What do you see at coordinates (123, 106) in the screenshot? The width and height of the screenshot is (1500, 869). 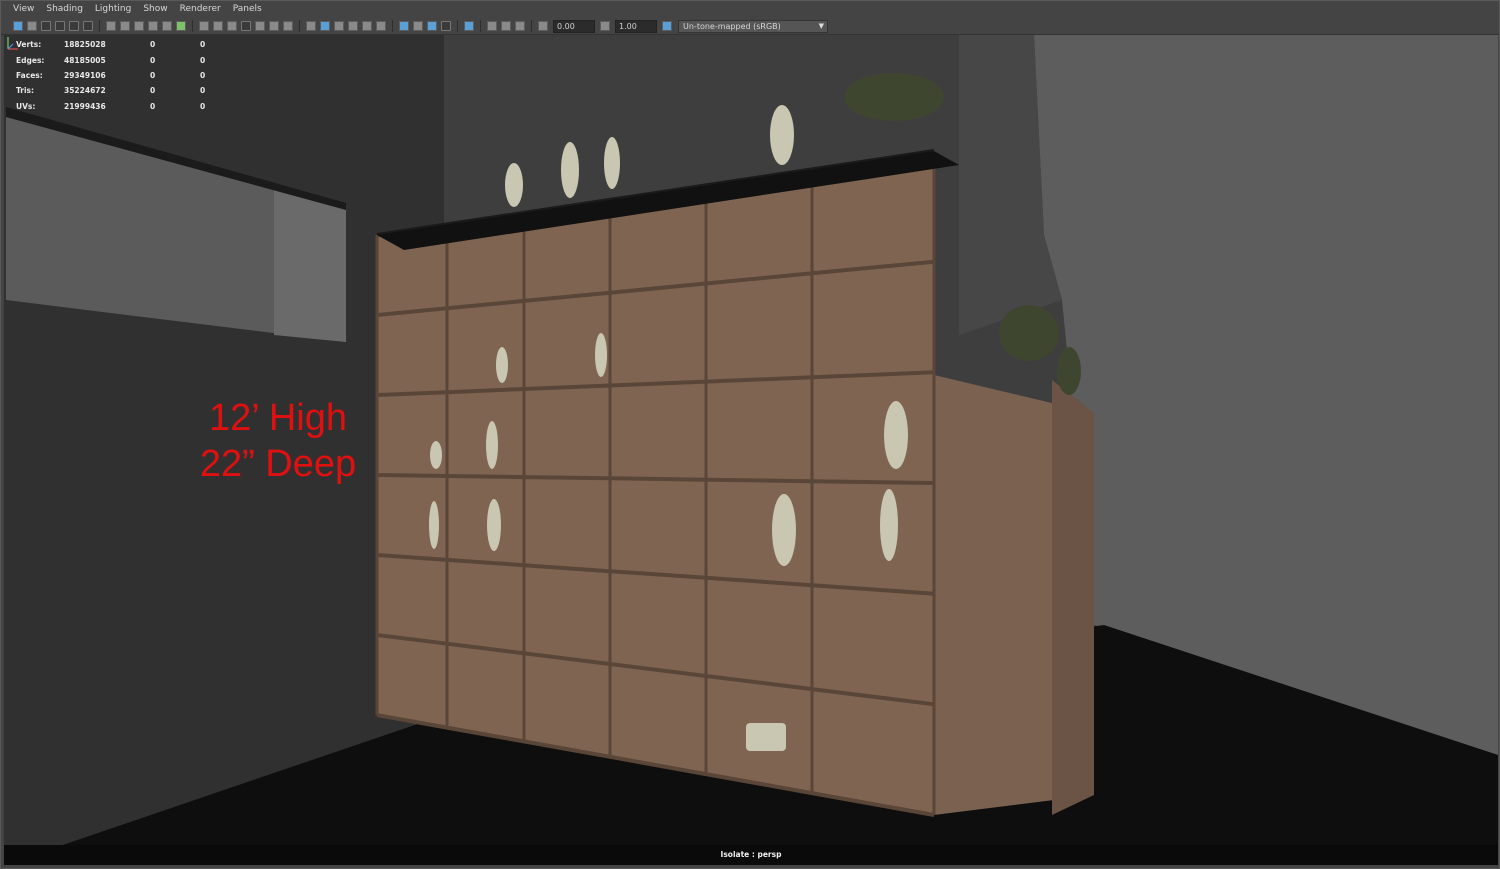 I see `hud-row-uvs: UVs: 21999436 0 0` at bounding box center [123, 106].